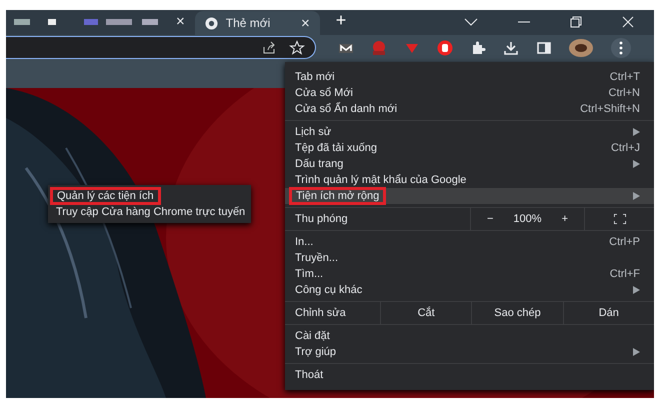 The height and width of the screenshot is (403, 661). Describe the element at coordinates (469, 196) in the screenshot. I see `menu-item: Tiện ích mở rộng` at that location.